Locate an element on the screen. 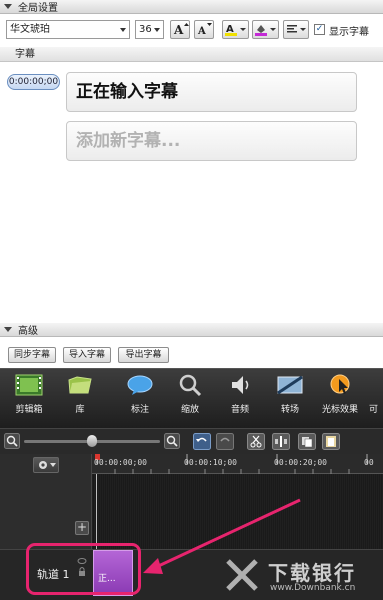 Image resolution: width=383 pixels, height=600 pixels. watermark: 下载银行 www.Downbank.cn is located at coordinates (302, 577).